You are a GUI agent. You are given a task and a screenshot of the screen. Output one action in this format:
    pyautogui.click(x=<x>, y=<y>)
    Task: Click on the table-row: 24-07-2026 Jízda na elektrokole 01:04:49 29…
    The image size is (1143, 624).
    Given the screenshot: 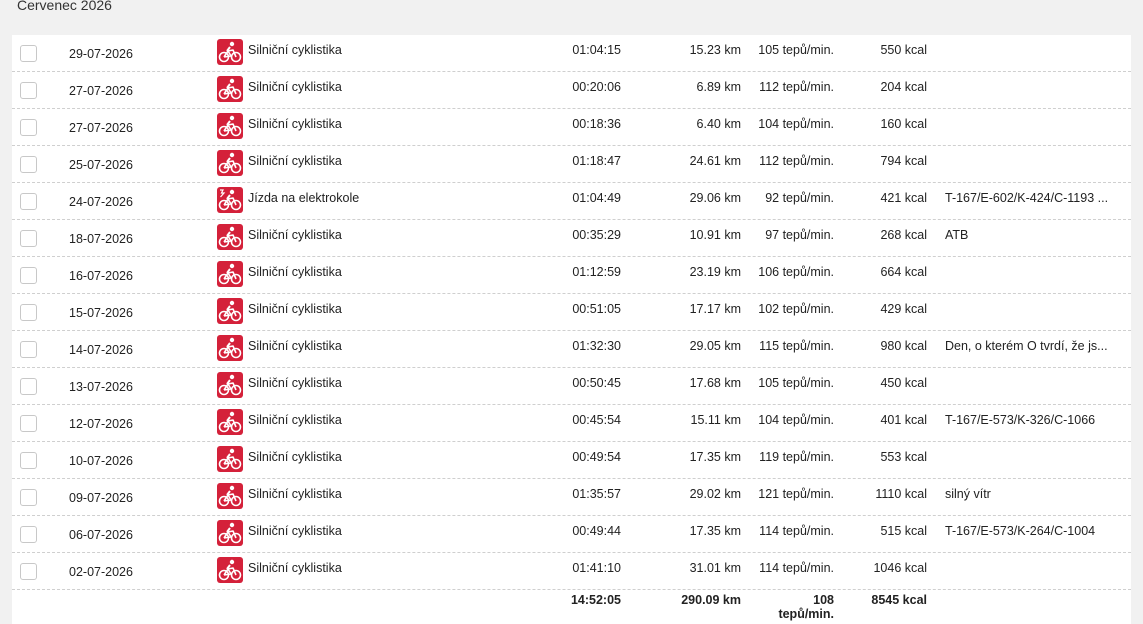 What is the action you would take?
    pyautogui.click(x=571, y=201)
    